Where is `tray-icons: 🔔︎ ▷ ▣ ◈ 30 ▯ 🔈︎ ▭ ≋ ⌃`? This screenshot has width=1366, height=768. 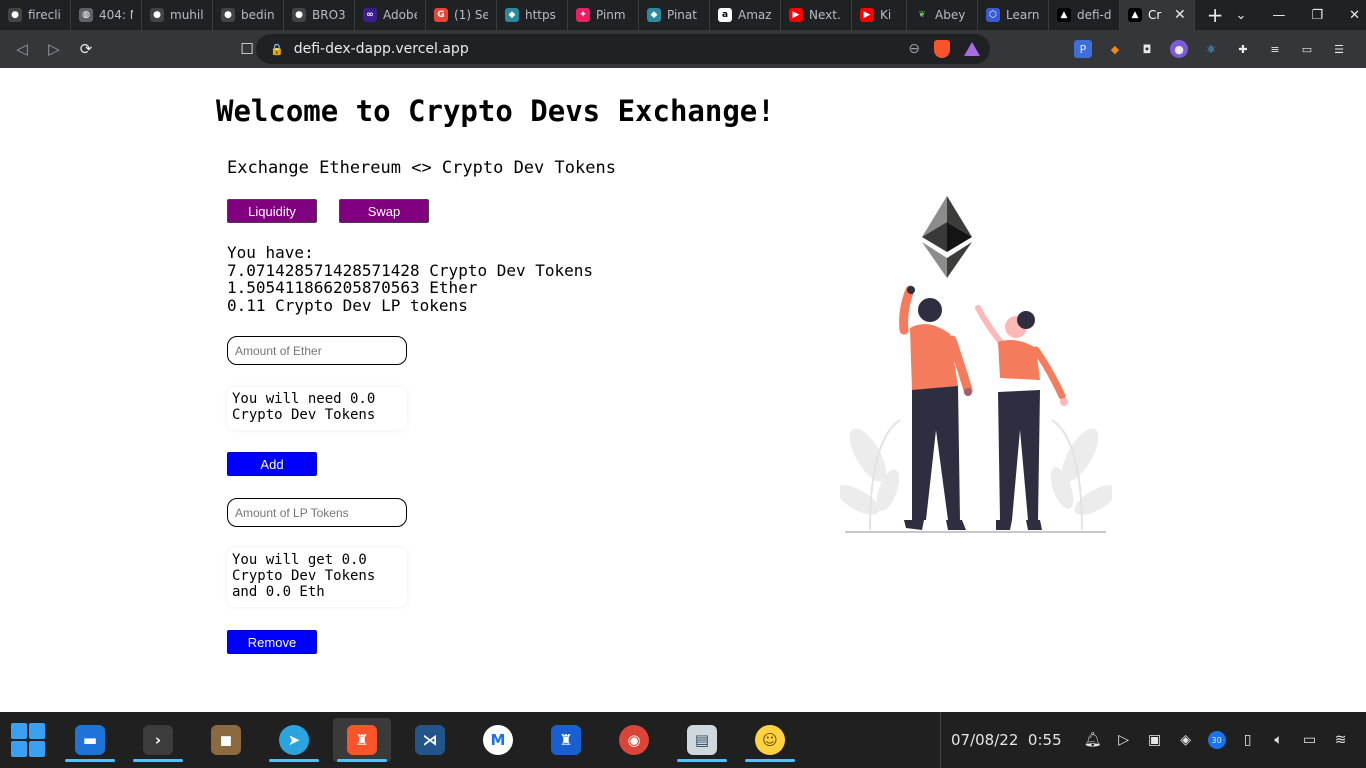 tray-icons: 🔔︎ ▷ ▣ ◈ 30 ▯ 🔈︎ ▭ ≋ ⌃ is located at coordinates (1225, 740).